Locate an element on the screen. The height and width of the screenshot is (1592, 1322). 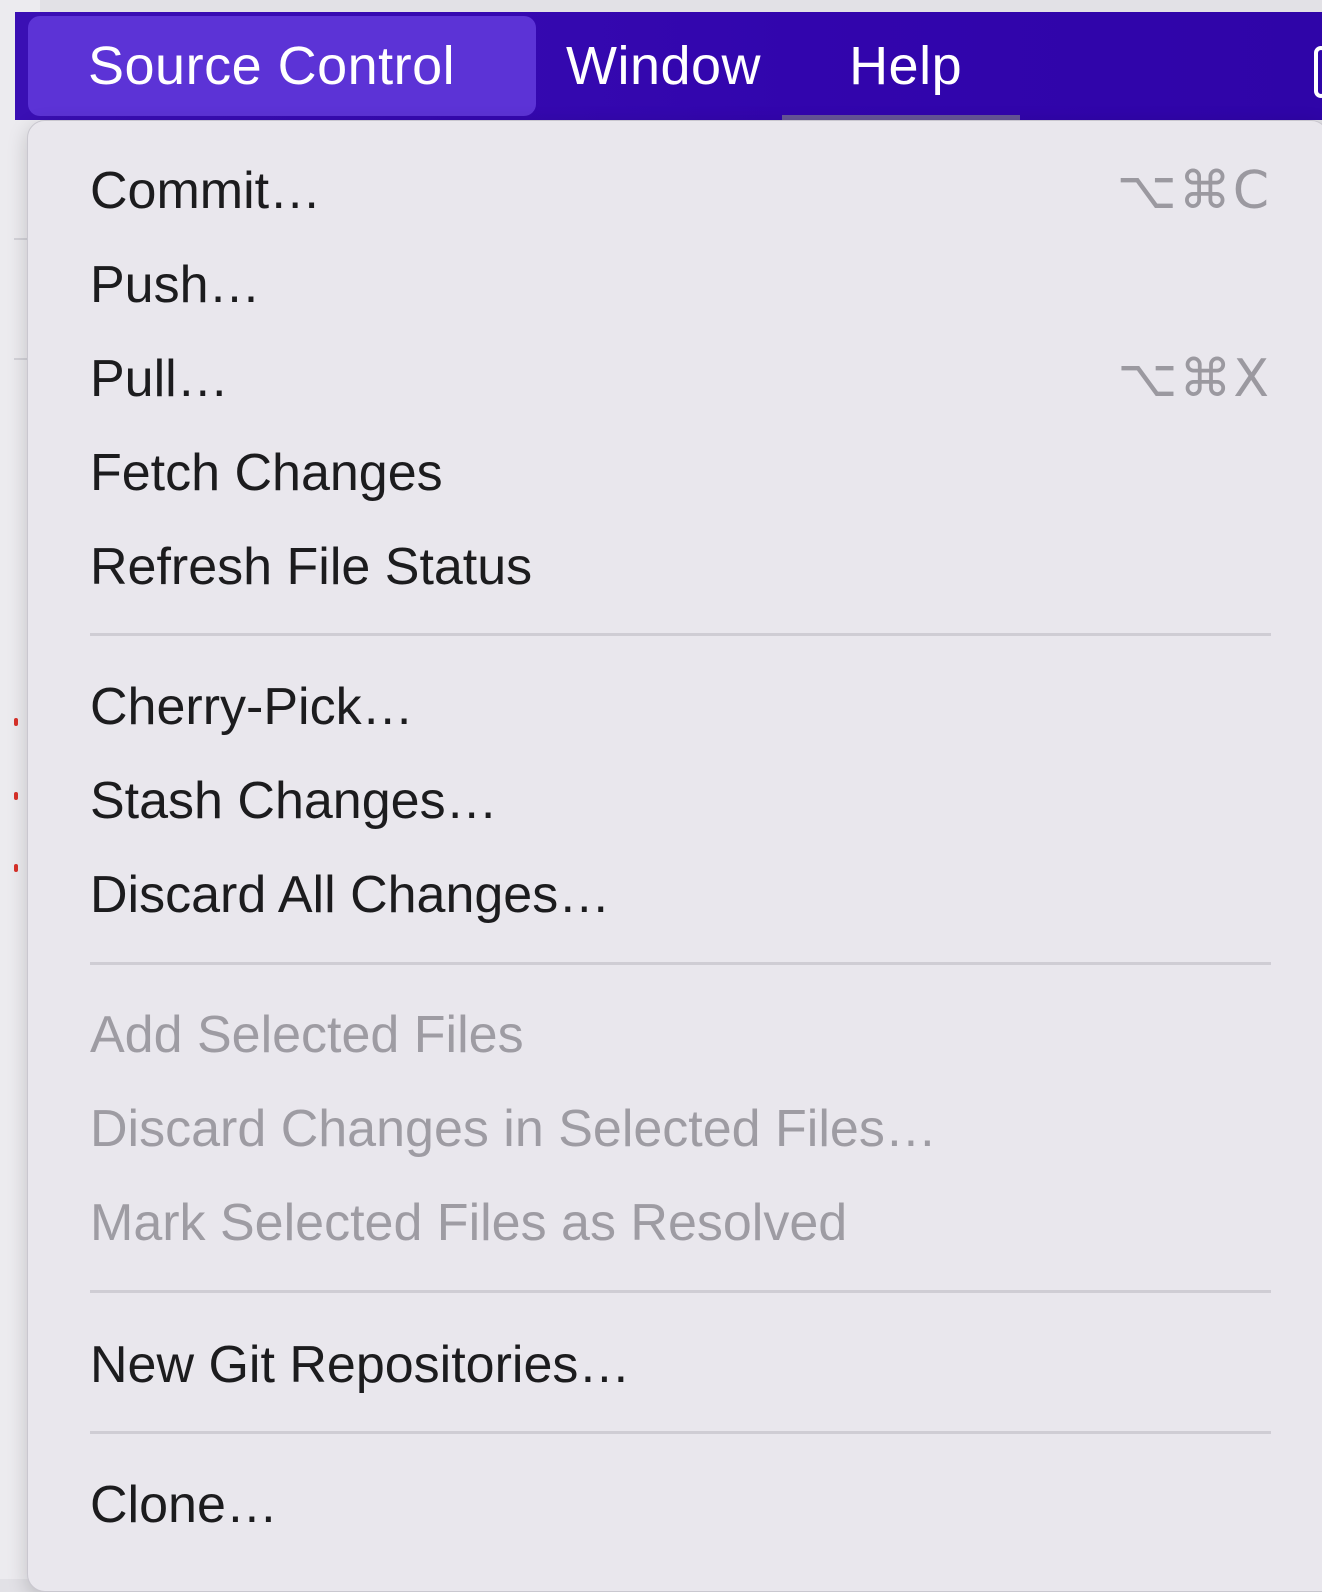
menu-item-label: Refresh File Status is located at coordinates (311, 567).